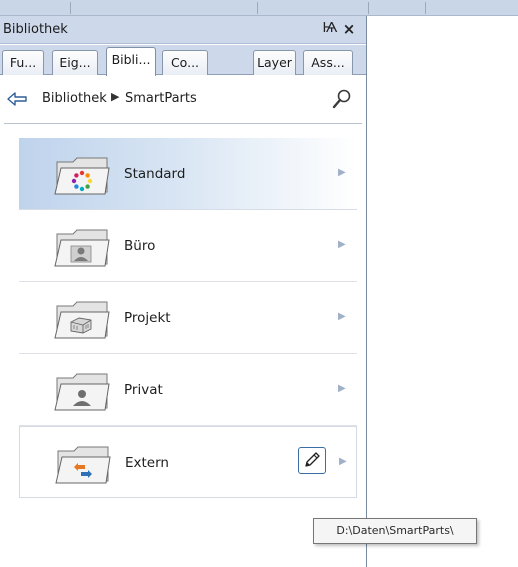  What do you see at coordinates (395, 531) in the screenshot?
I see `path-tooltip: D:\Daten\SmartParts\` at bounding box center [395, 531].